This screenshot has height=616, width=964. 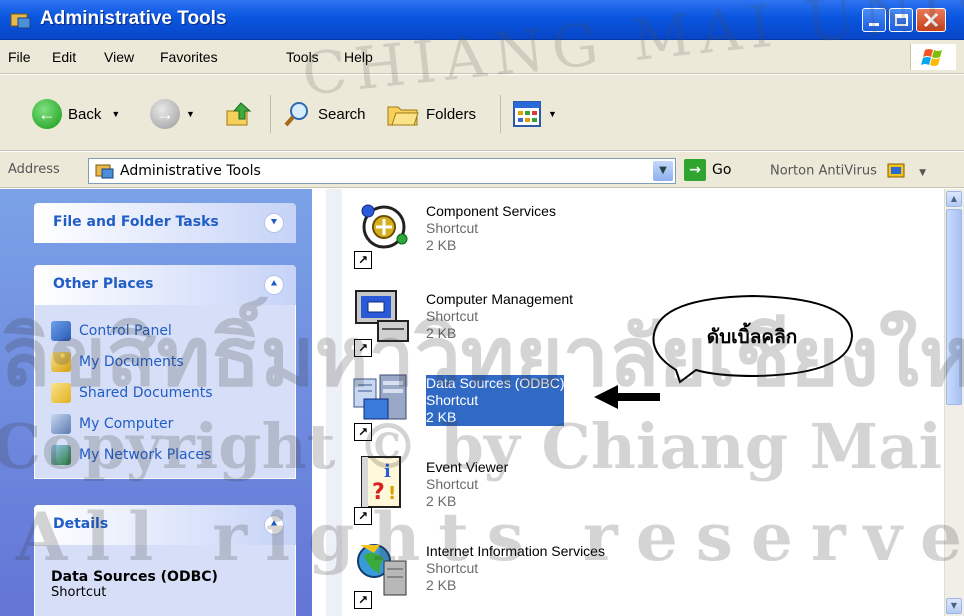 What do you see at coordinates (165, 525) in the screenshot?
I see `details-header: Details ⯅` at bounding box center [165, 525].